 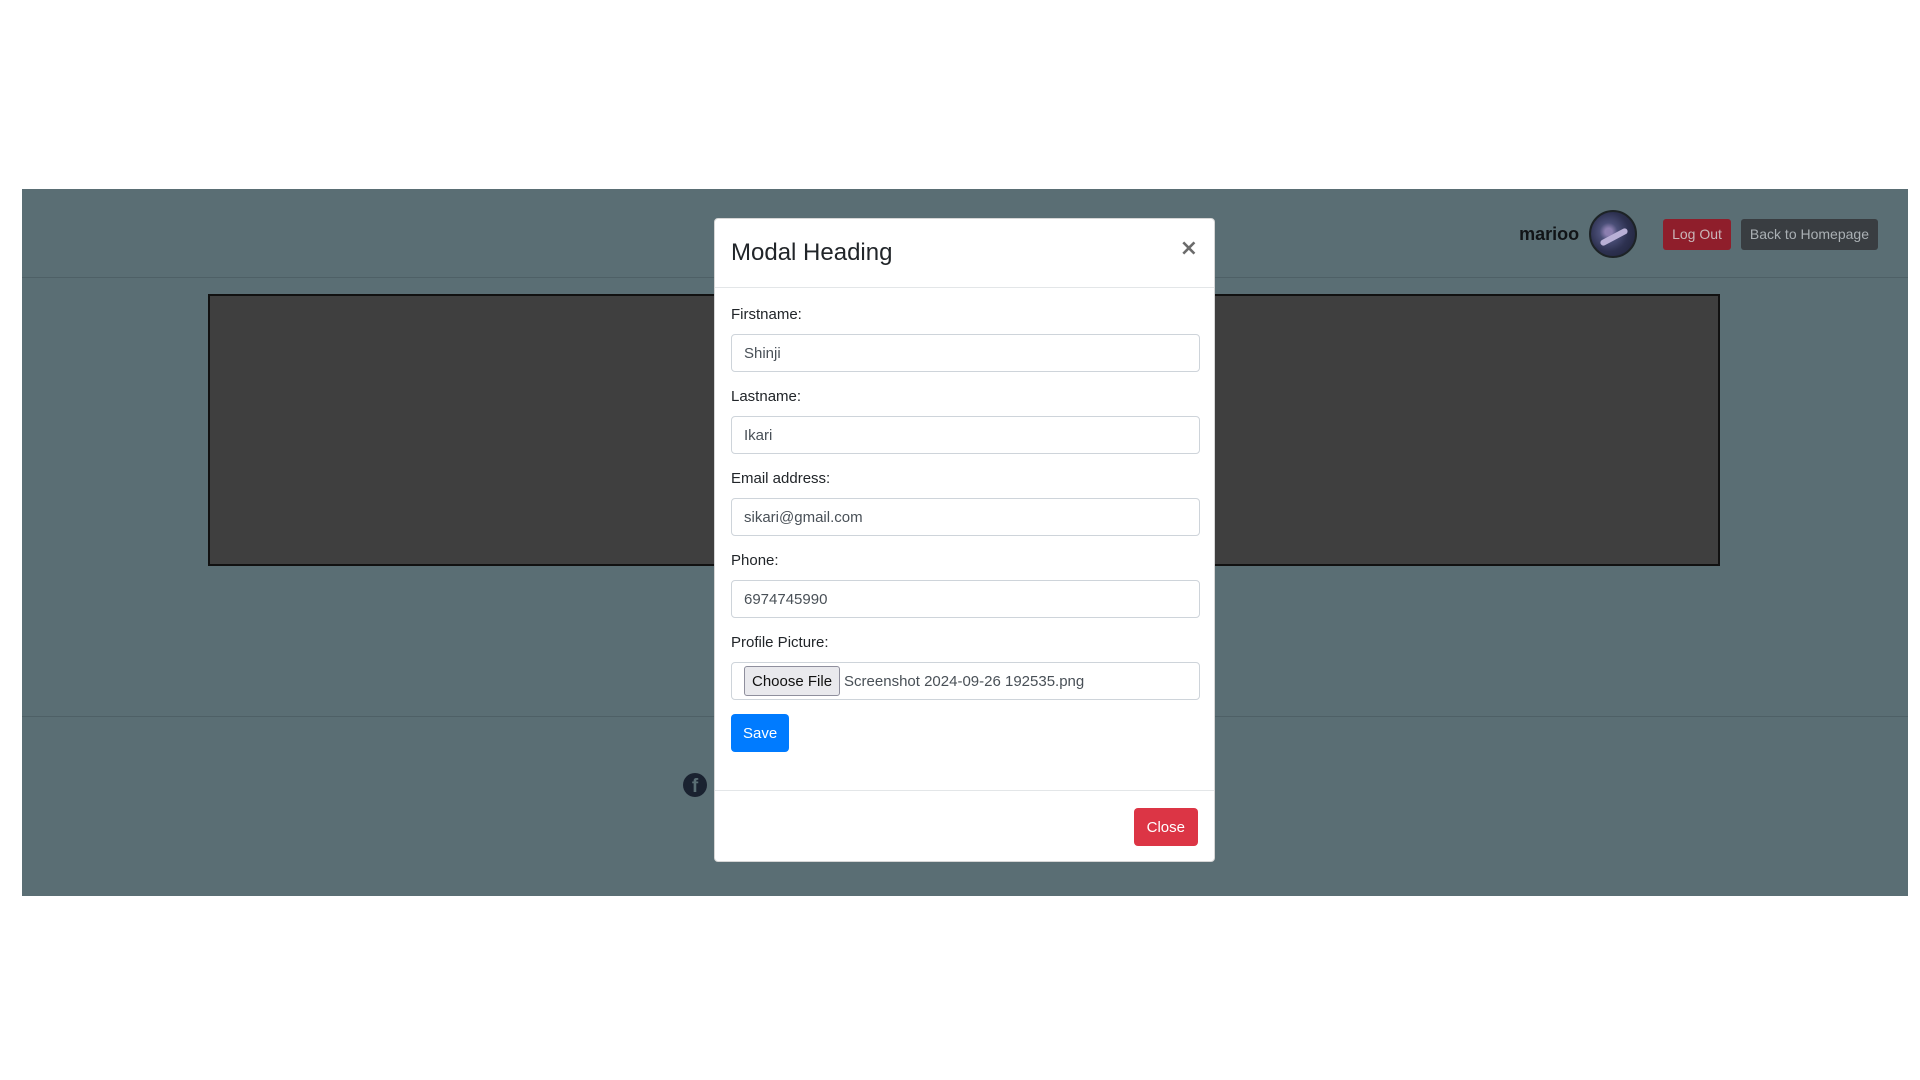 I want to click on phone-group: Phone:, so click(x=965, y=585).